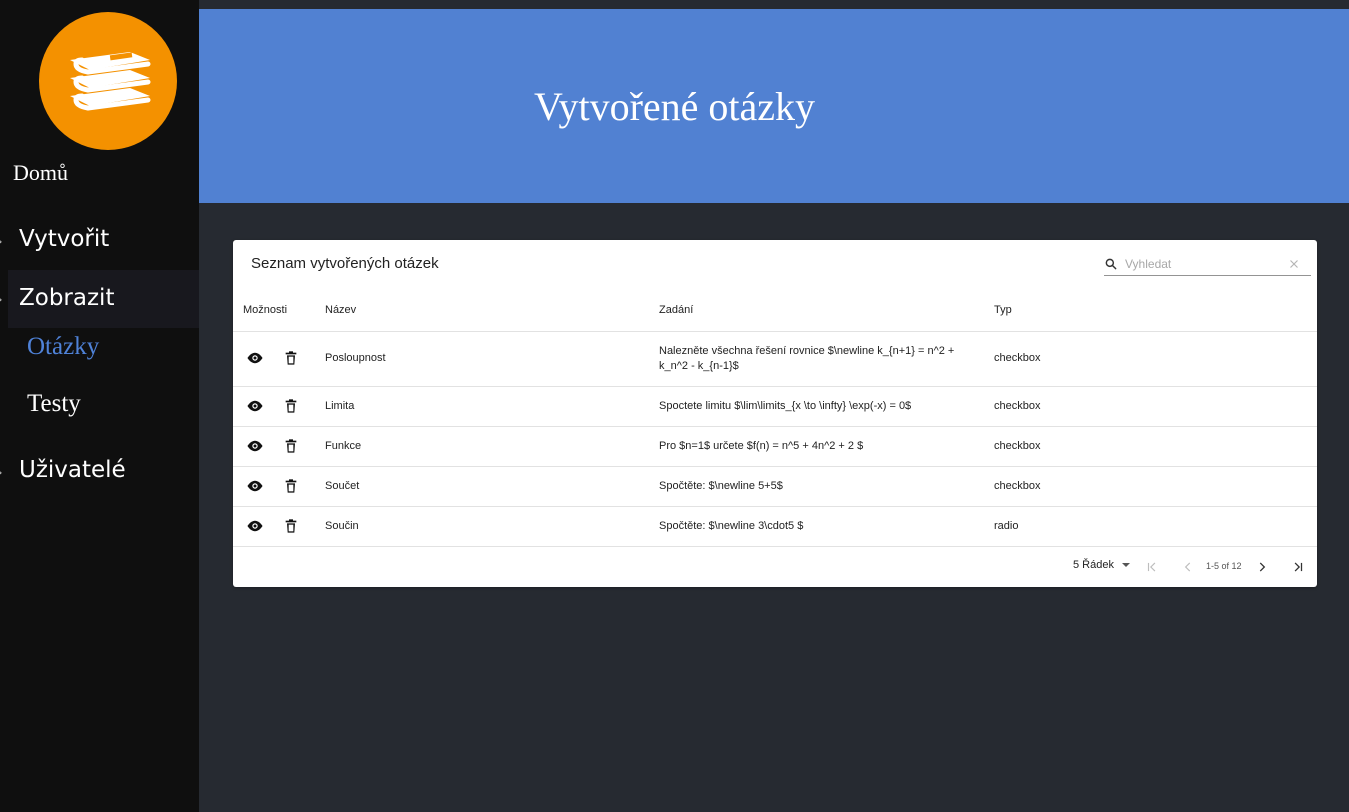  I want to click on nav-users: › Uživatelé, so click(99, 472).